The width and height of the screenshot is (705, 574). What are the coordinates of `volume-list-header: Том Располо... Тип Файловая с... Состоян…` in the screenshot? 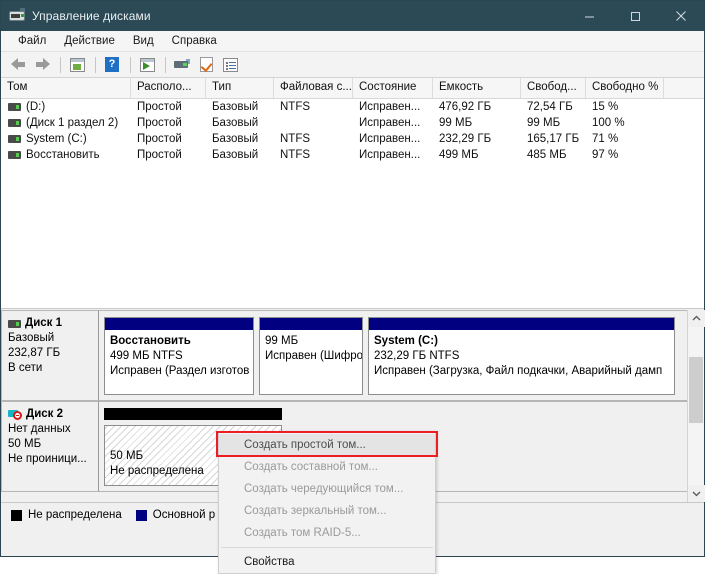 It's located at (352, 88).